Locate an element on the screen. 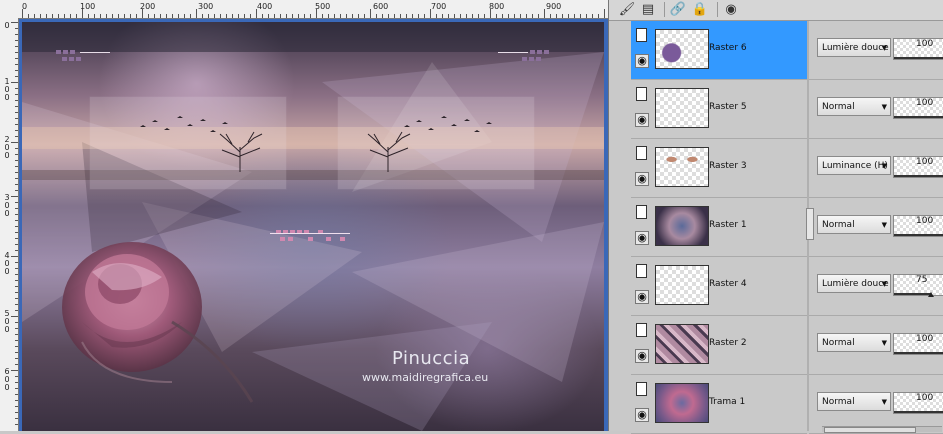 The height and width of the screenshot is (434, 943). scrollbar-thumb is located at coordinates (870, 430).